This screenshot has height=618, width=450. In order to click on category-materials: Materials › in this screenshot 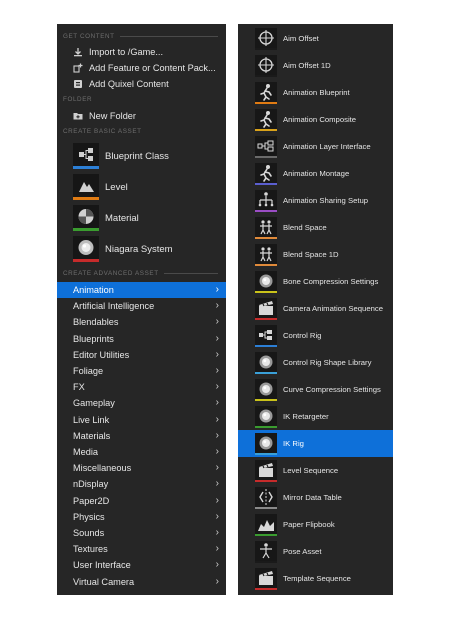, I will do `click(141, 436)`.